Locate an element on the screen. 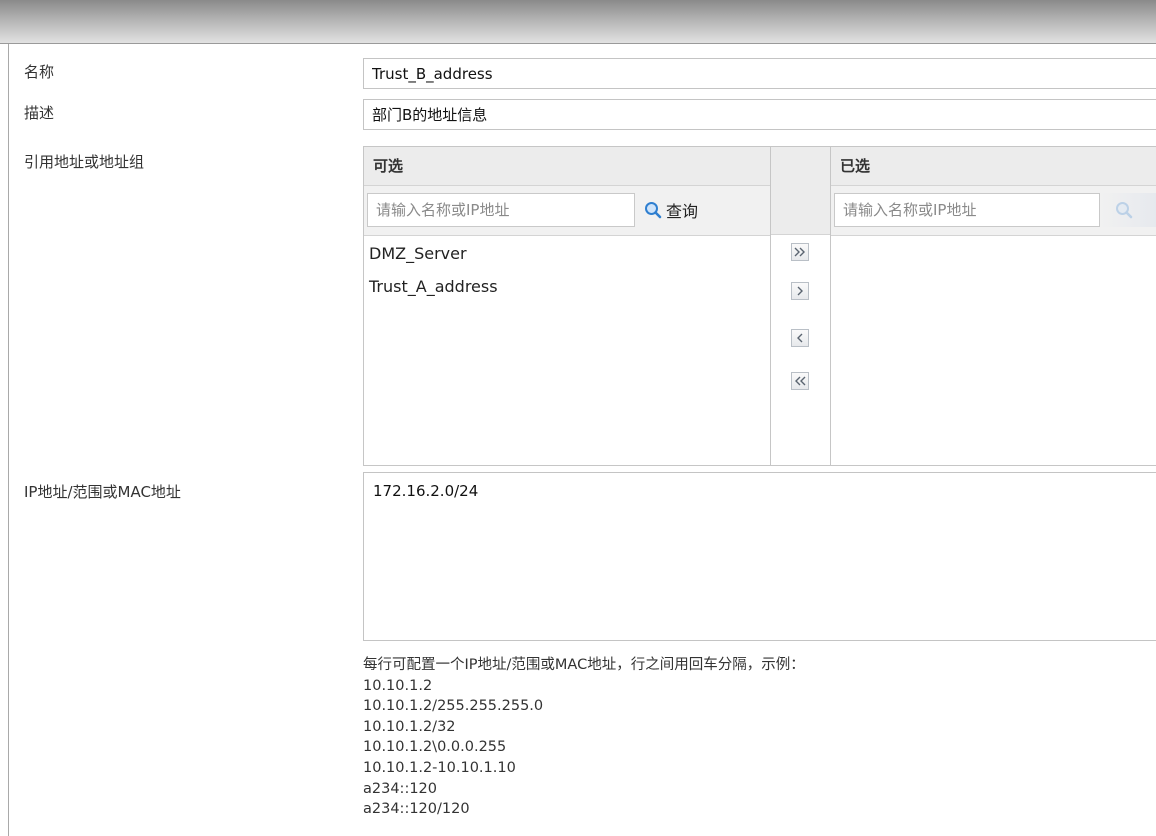 The image size is (1156, 836). add-all-button is located at coordinates (800, 252).